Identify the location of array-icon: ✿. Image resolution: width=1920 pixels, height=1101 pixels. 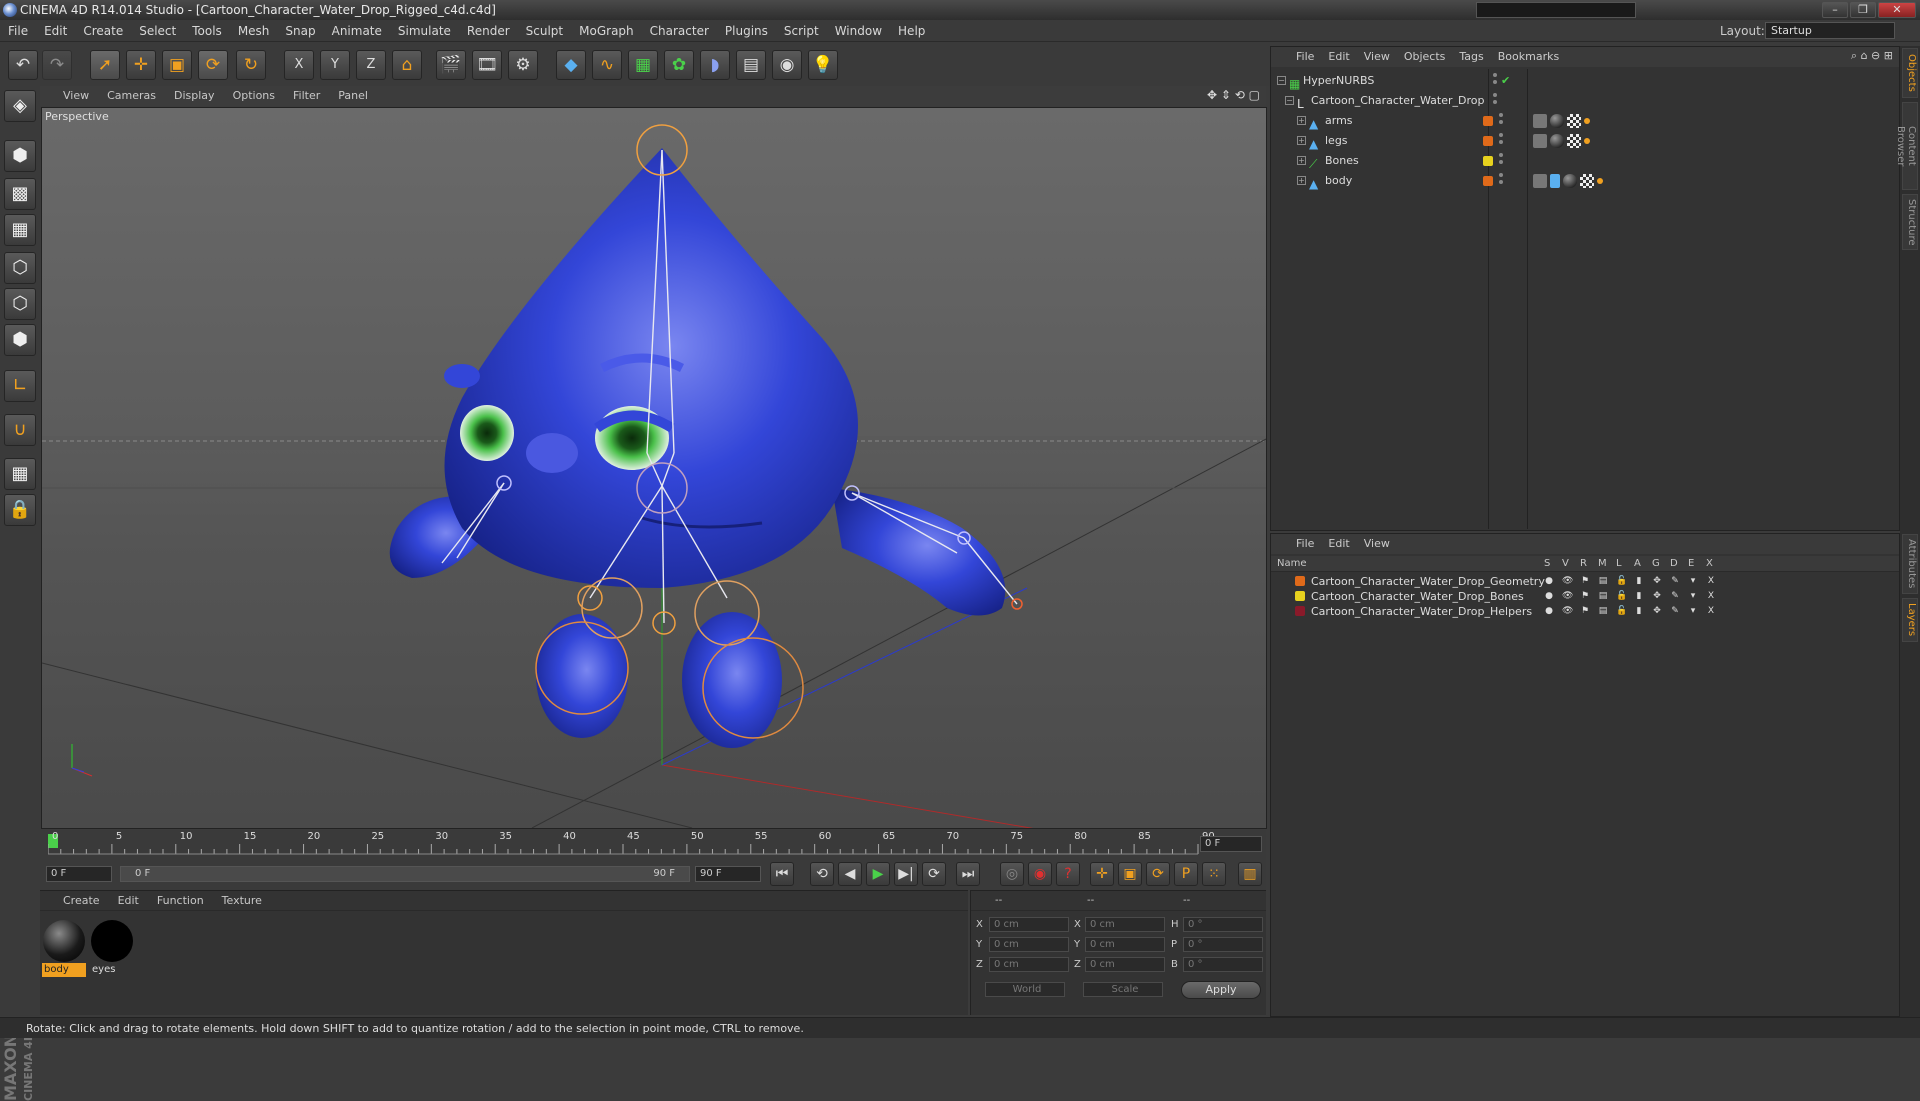
(679, 65).